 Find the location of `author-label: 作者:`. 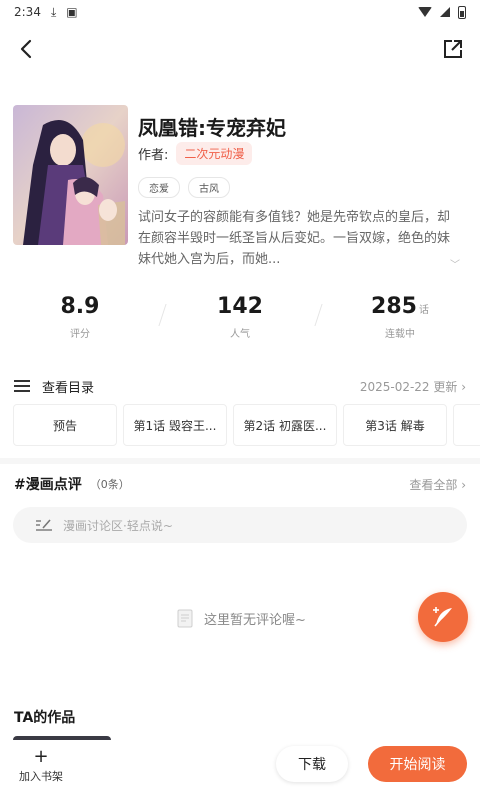

author-label: 作者: is located at coordinates (153, 155).